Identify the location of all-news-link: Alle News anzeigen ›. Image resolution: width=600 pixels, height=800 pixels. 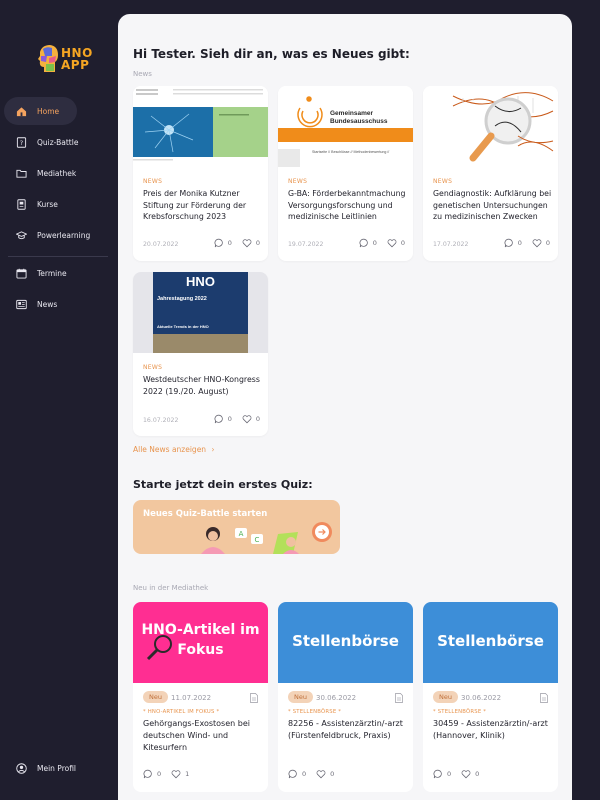
(173, 449).